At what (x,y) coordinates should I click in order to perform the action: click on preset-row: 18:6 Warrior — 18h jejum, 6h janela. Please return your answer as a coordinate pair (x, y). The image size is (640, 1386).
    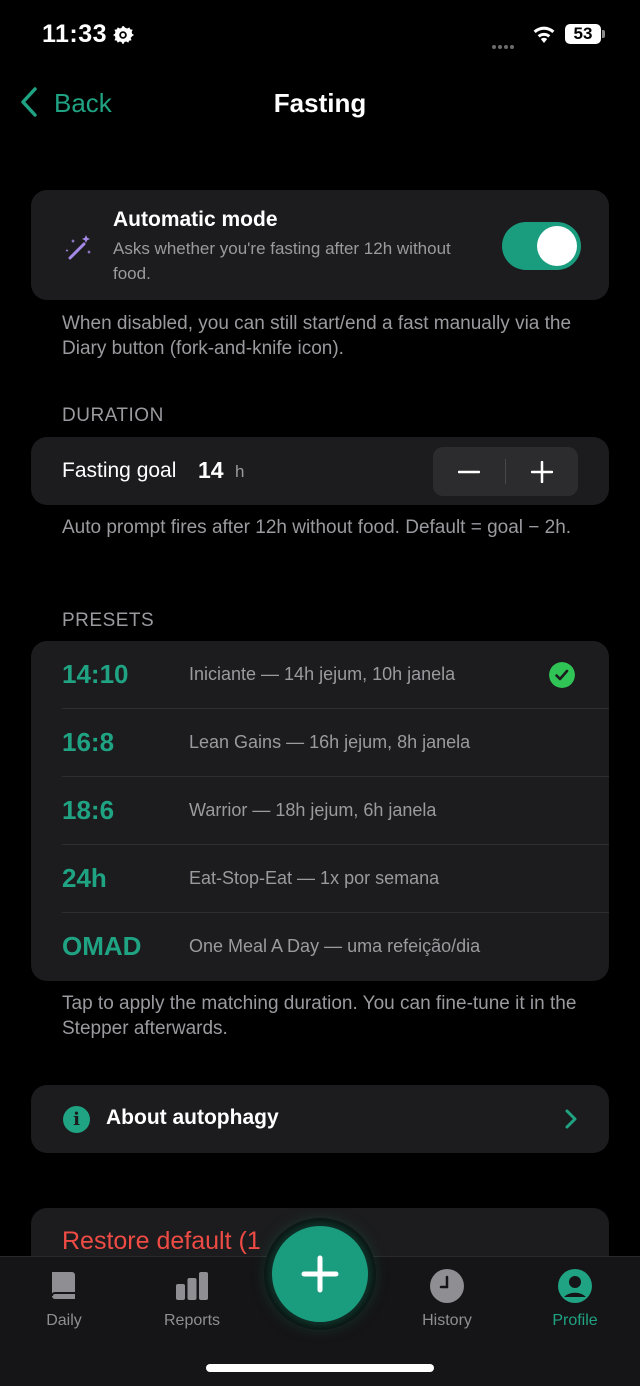
    Looking at the image, I should click on (320, 811).